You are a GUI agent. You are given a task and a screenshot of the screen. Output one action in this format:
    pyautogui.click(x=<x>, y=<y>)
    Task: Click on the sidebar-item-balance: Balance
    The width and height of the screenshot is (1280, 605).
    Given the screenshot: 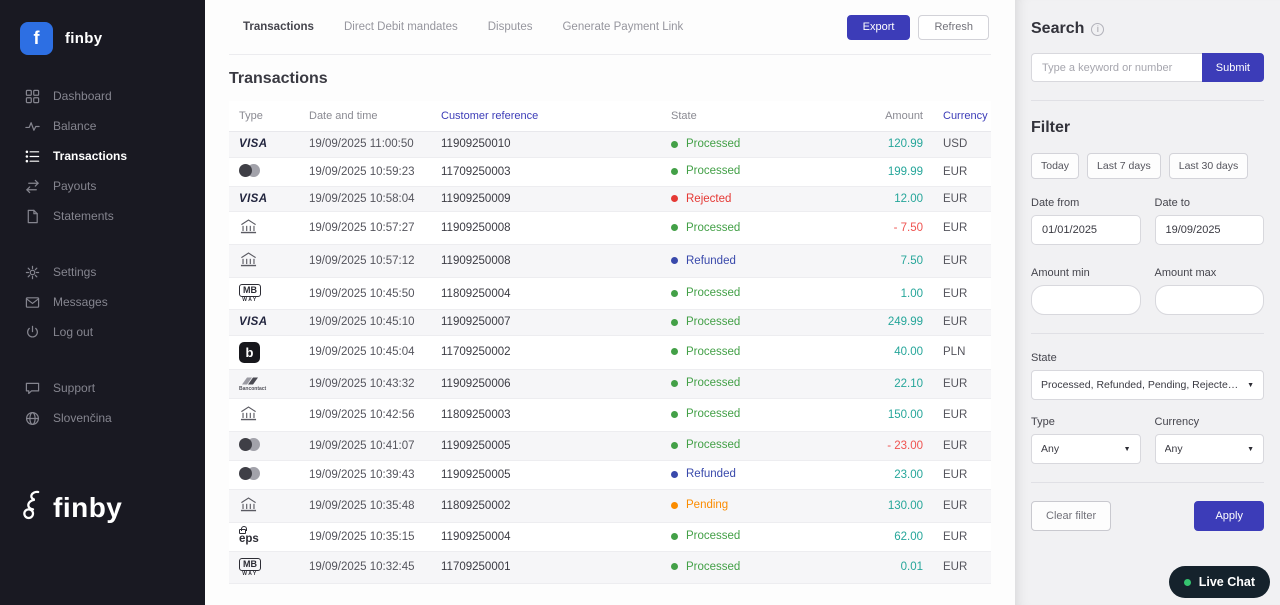 What is the action you would take?
    pyautogui.click(x=102, y=126)
    